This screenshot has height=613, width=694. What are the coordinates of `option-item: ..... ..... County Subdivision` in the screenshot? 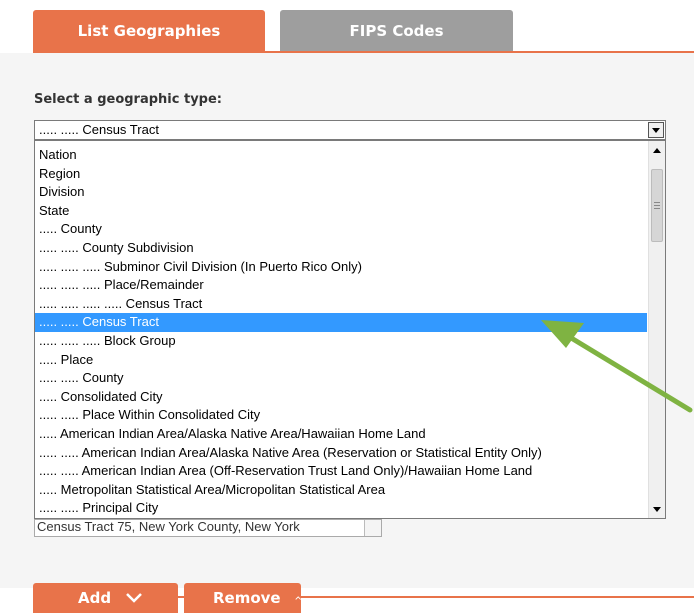 It's located at (341, 248).